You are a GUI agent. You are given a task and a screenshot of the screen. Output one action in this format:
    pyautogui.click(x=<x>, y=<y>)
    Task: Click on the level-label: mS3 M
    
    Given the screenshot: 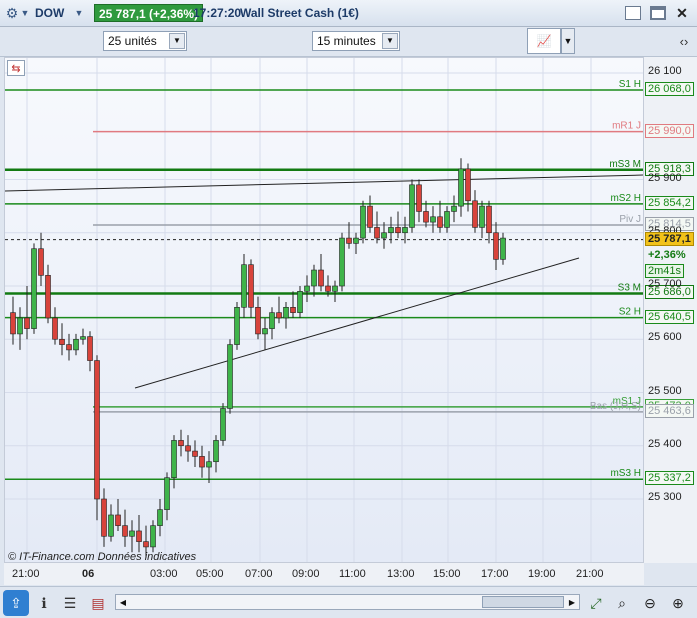 What is the action you would take?
    pyautogui.click(x=625, y=164)
    